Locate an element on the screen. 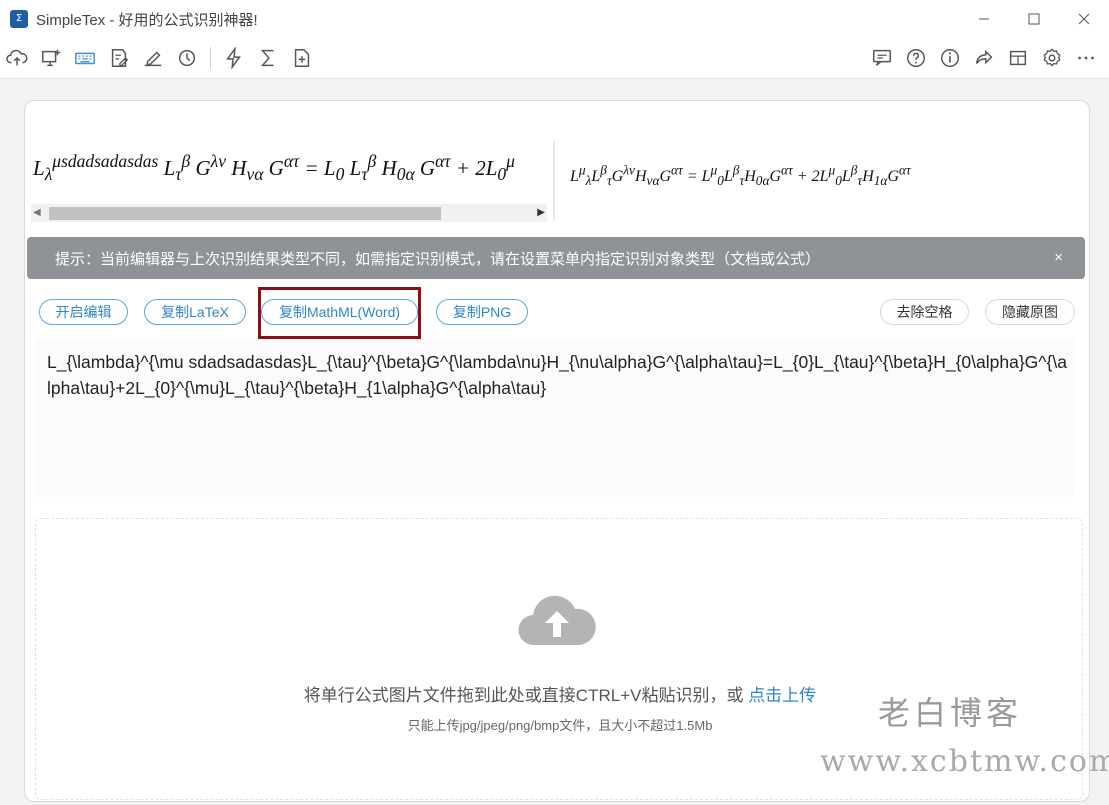  minimize-button is located at coordinates (984, 19).